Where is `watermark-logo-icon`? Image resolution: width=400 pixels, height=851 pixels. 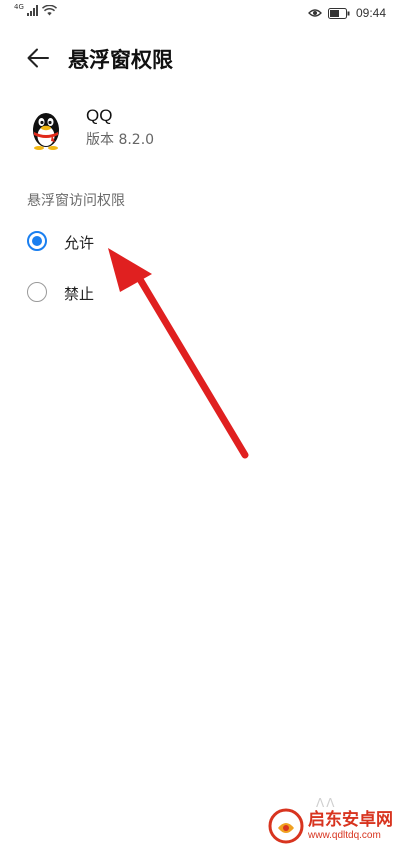
watermark-logo-icon is located at coordinates (286, 826).